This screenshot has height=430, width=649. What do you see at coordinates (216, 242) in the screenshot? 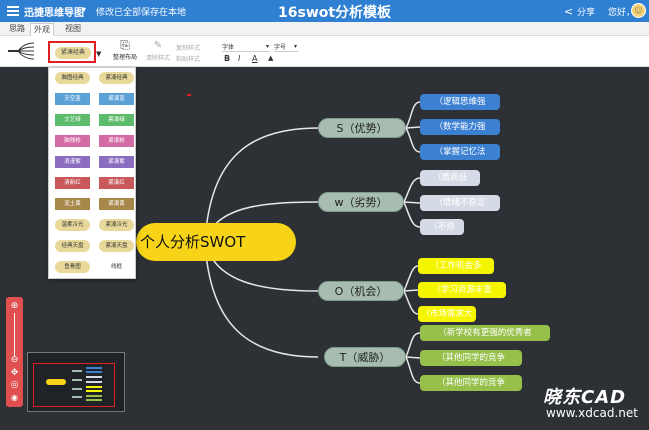
I see `root-node: 个人分析SWOT` at bounding box center [216, 242].